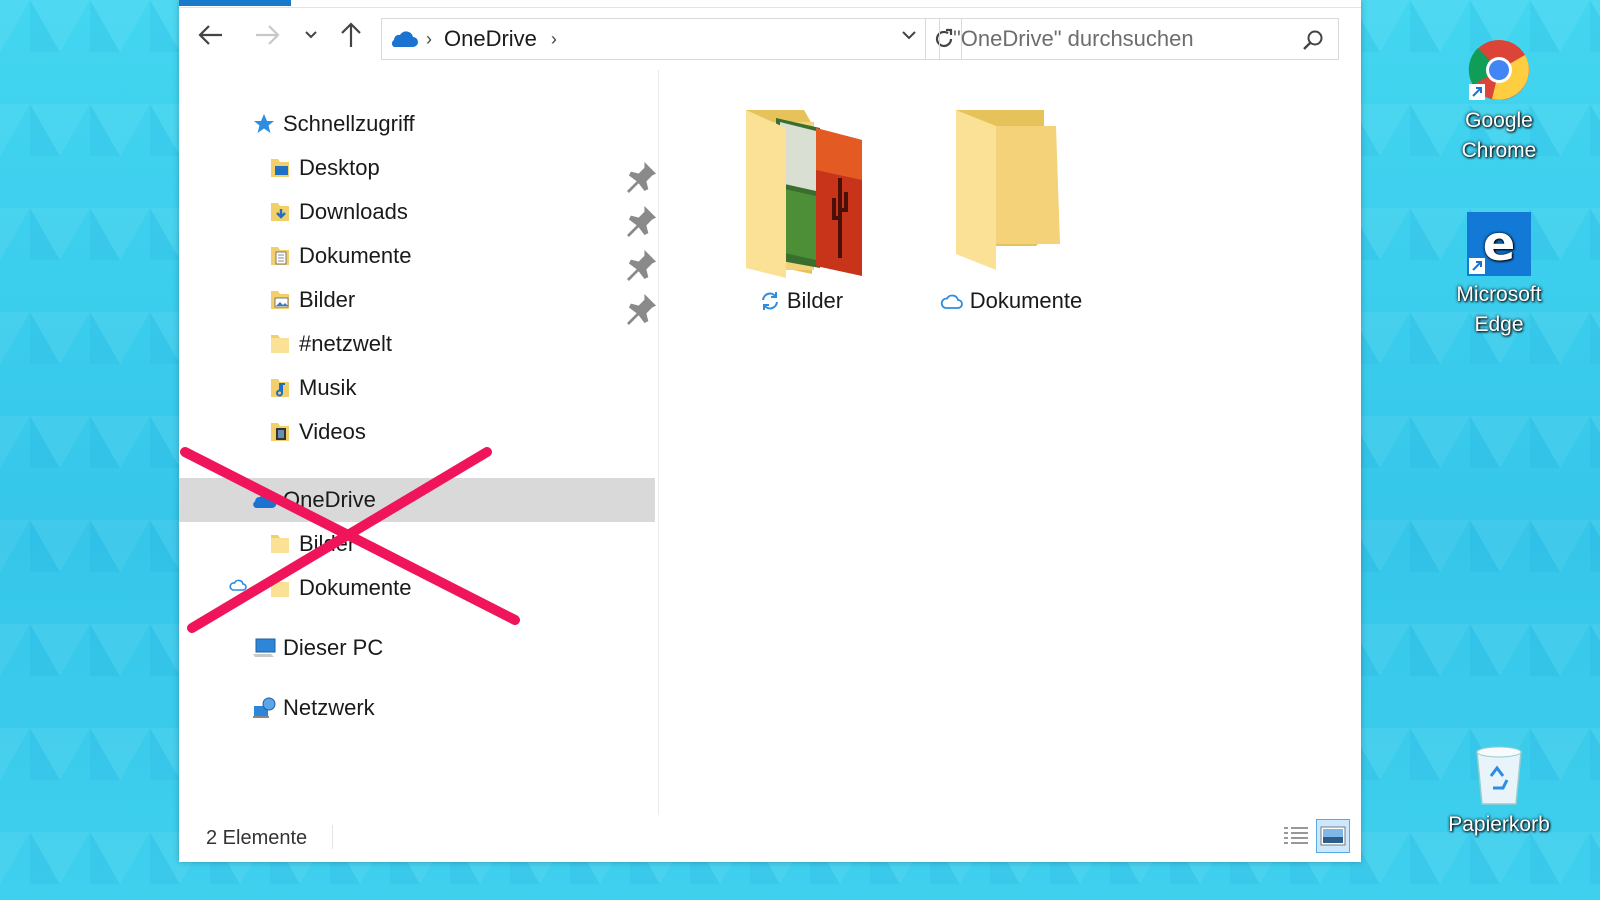 This screenshot has width=1600, height=900. Describe the element at coordinates (329, 499) in the screenshot. I see `tree-item-label: OneDrive` at that location.